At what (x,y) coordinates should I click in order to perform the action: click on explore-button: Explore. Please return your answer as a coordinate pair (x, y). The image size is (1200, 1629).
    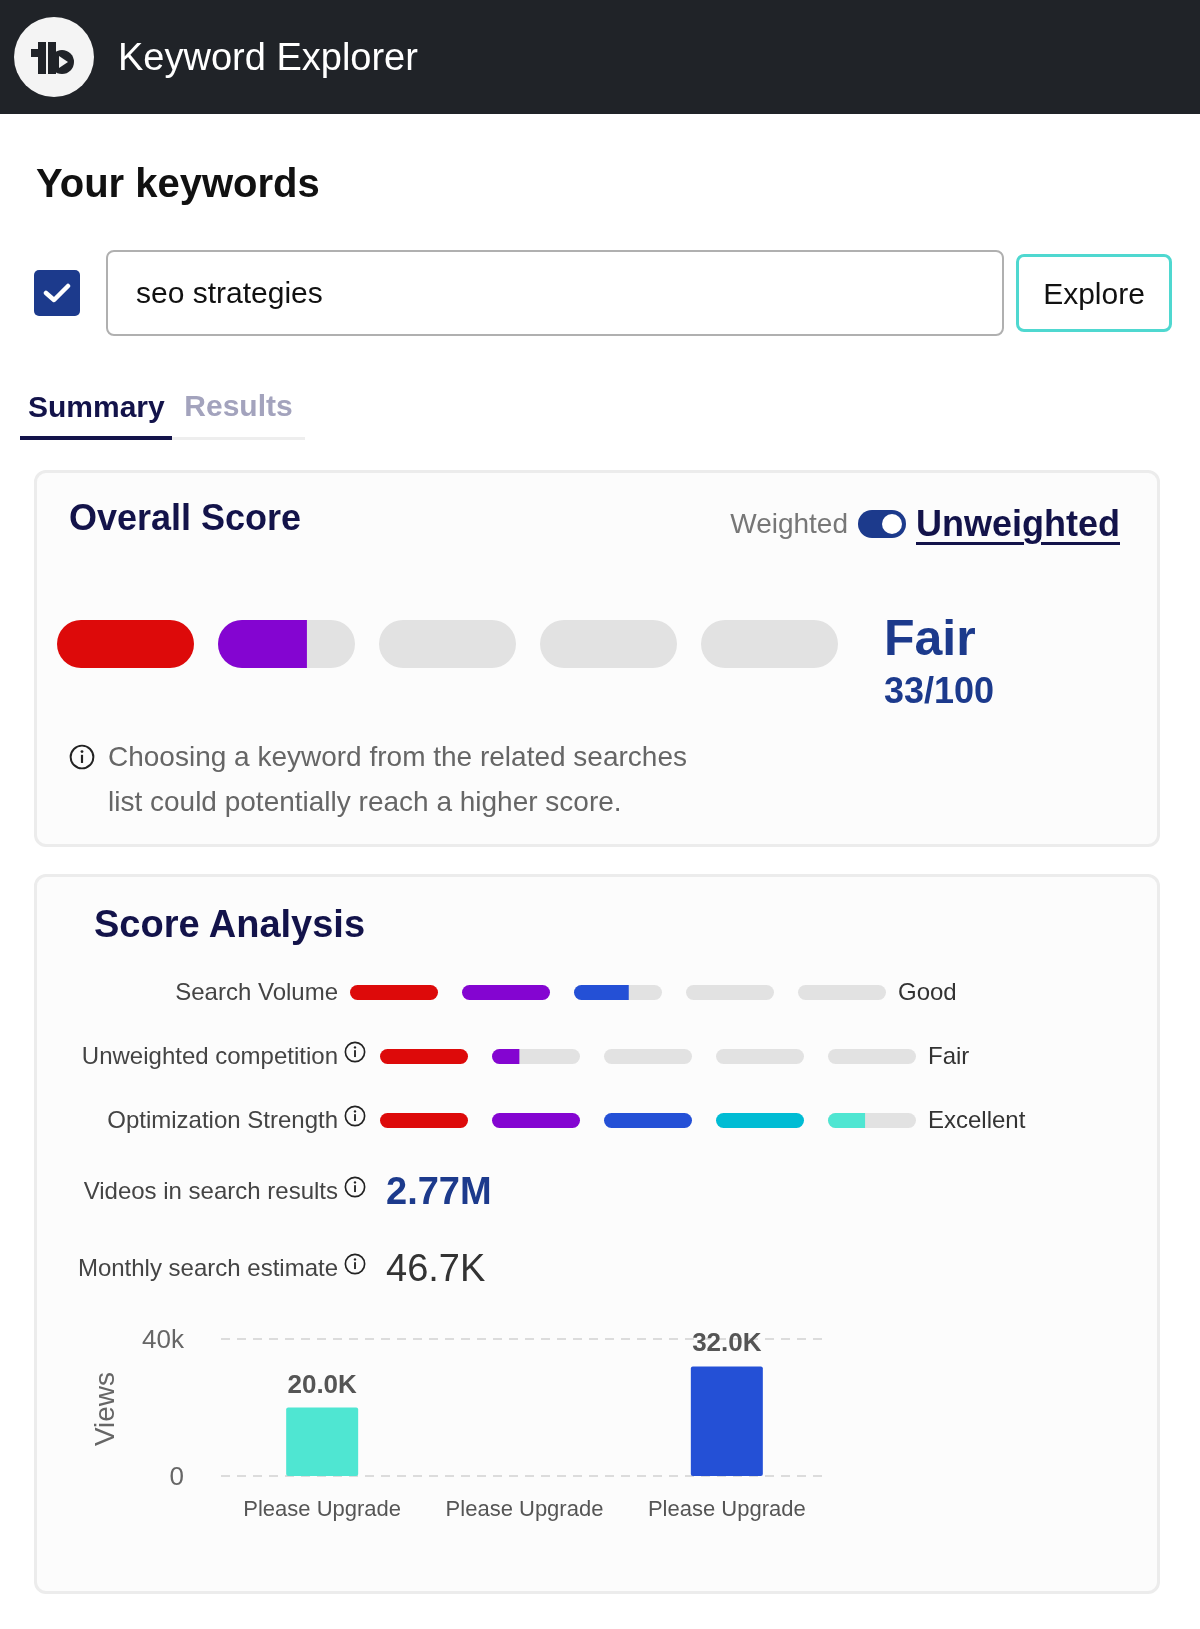
    Looking at the image, I should click on (1094, 293).